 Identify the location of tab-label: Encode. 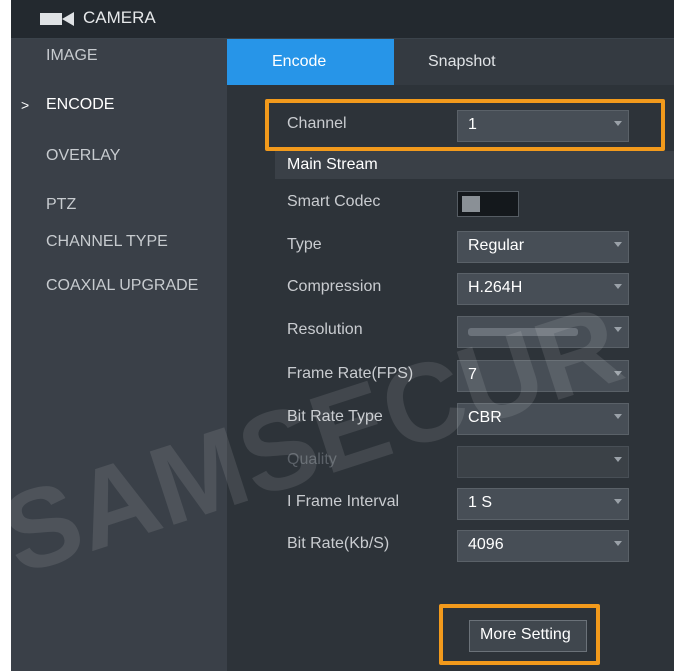
(299, 61).